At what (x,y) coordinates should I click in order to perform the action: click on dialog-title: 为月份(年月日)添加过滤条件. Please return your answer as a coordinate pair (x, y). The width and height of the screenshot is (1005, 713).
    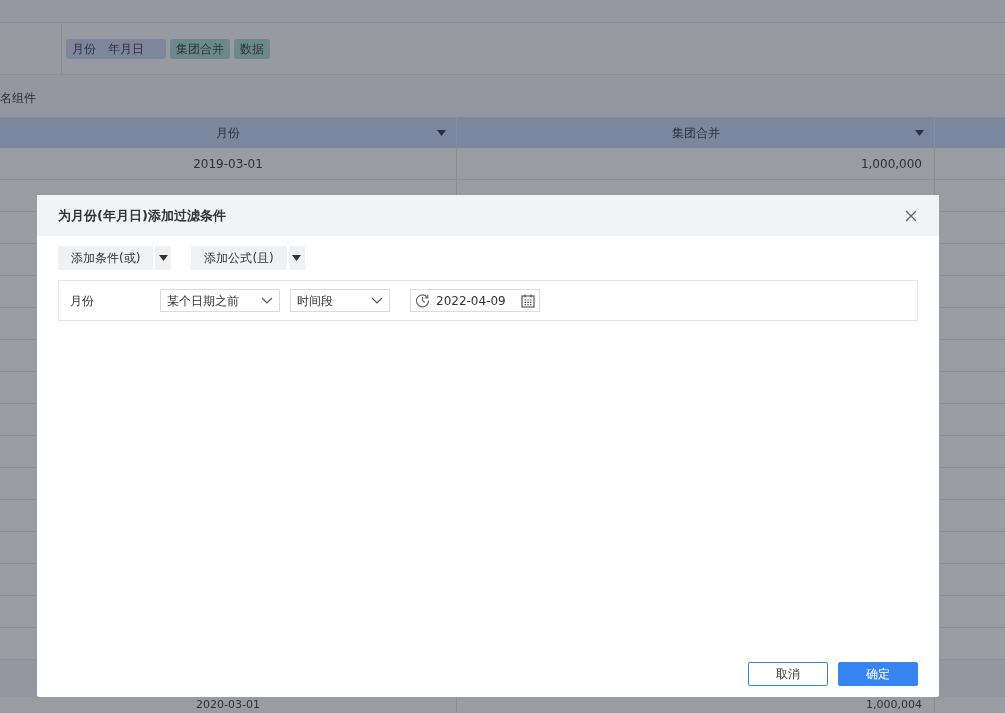
    Looking at the image, I should click on (142, 215).